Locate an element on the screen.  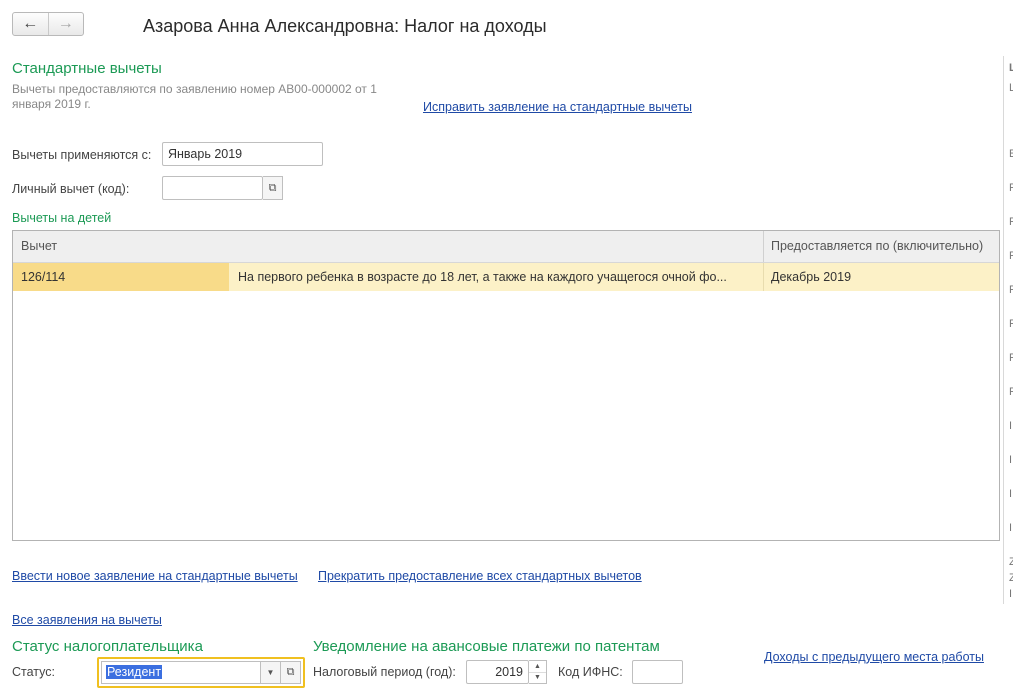
taxpayer-status-heading: Статус налогоплательщика is located at coordinates (107, 646).